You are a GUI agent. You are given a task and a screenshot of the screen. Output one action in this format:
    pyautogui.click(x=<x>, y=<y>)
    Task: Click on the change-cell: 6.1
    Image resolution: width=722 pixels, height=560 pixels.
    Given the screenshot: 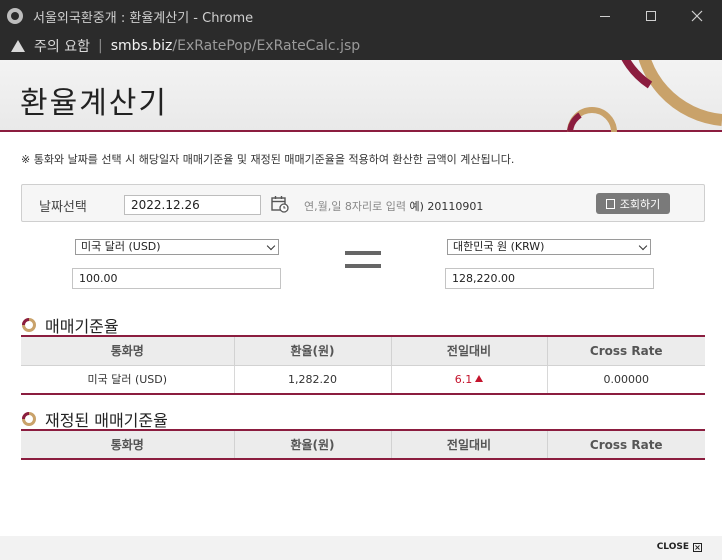 What is the action you would take?
    pyautogui.click(x=468, y=379)
    